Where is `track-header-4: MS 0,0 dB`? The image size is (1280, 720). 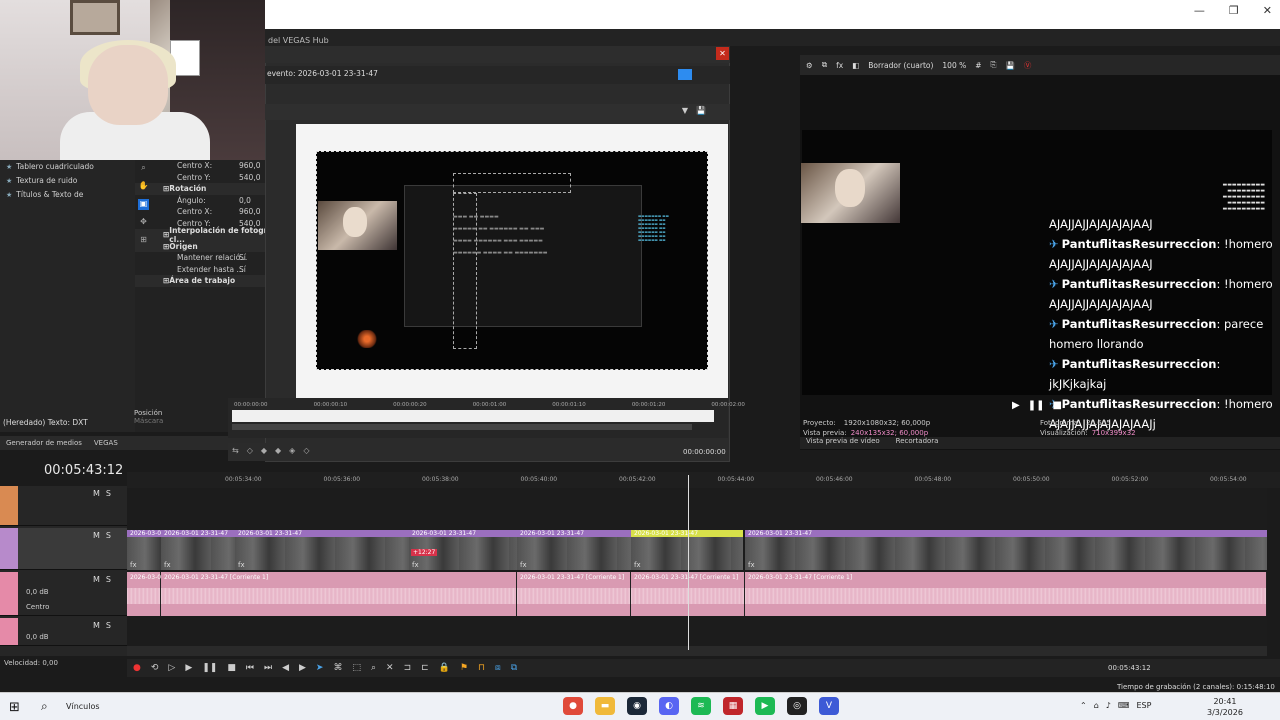 track-header-4: MS 0,0 dB is located at coordinates (63, 632).